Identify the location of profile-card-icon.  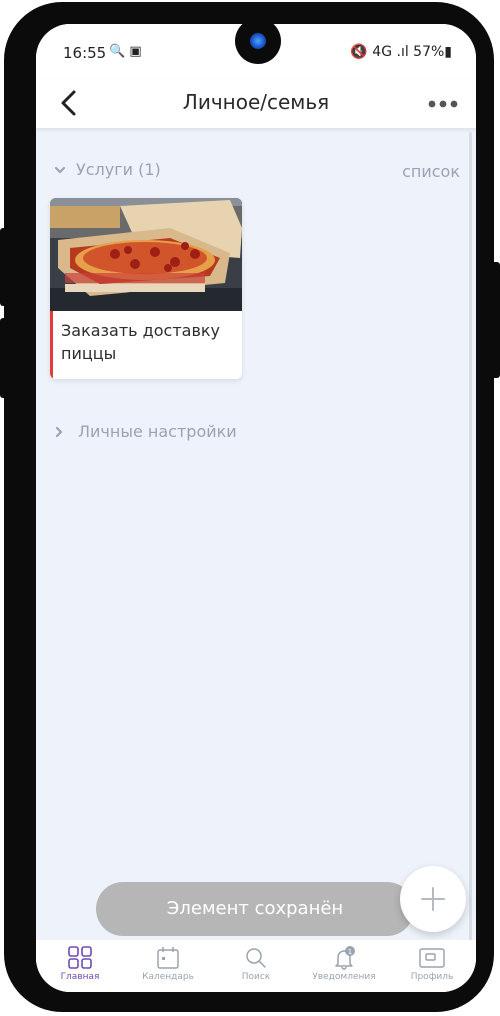
(432, 958).